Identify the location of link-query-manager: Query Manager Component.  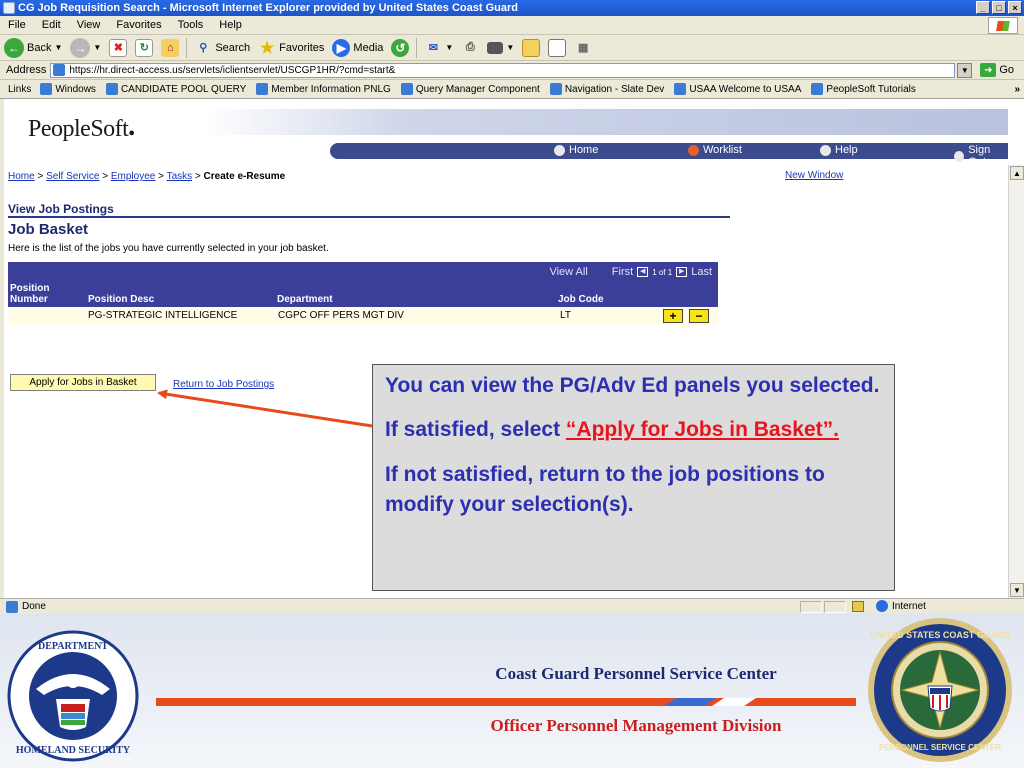
(470, 89).